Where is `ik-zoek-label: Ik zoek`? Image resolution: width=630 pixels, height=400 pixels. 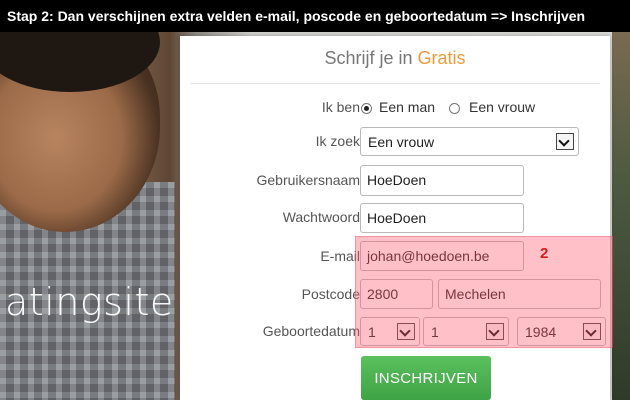
ik-zoek-label: Ik zoek is located at coordinates (337, 141).